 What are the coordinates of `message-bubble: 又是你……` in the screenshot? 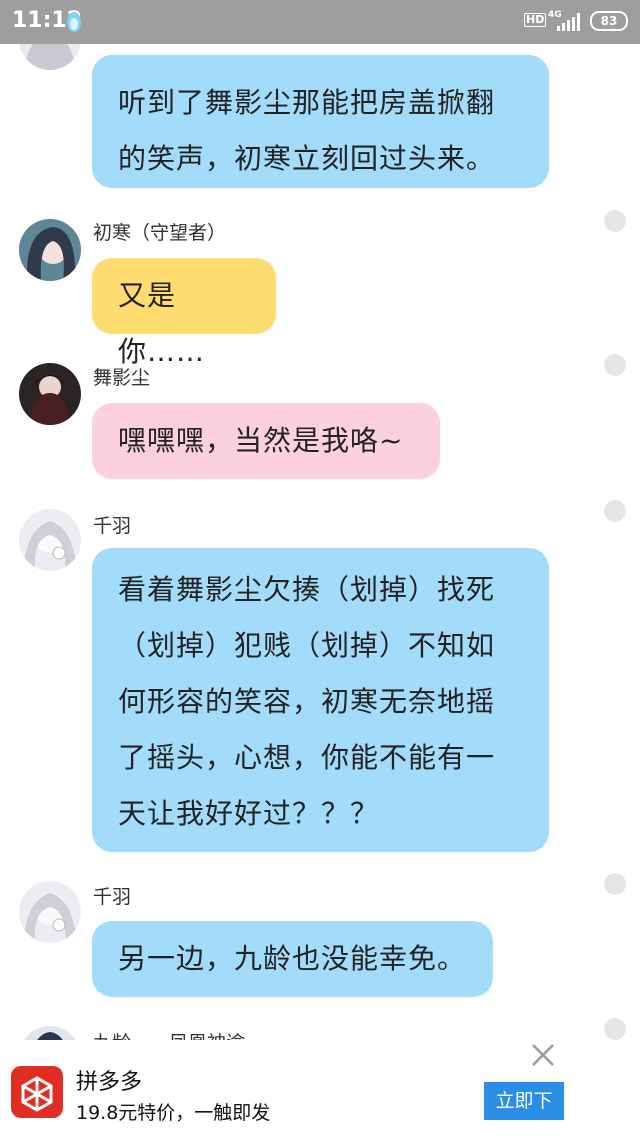 It's located at (184, 313).